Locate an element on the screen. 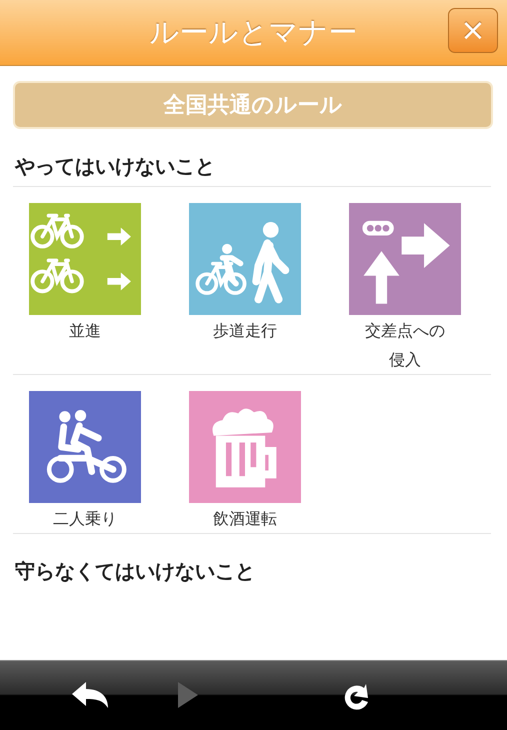 This screenshot has width=507, height=730. rule-label: 二人乗り is located at coordinates (85, 519).